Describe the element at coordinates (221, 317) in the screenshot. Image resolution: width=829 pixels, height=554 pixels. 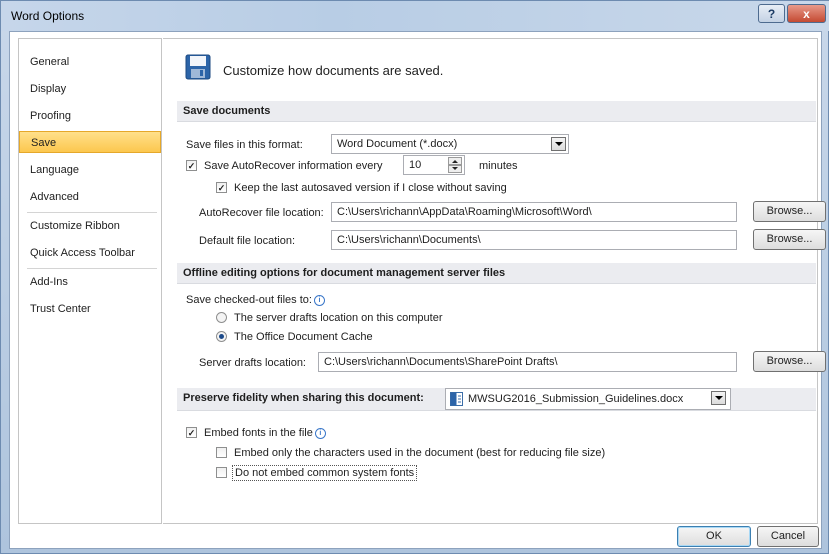
I see `radio-server-drafts` at that location.